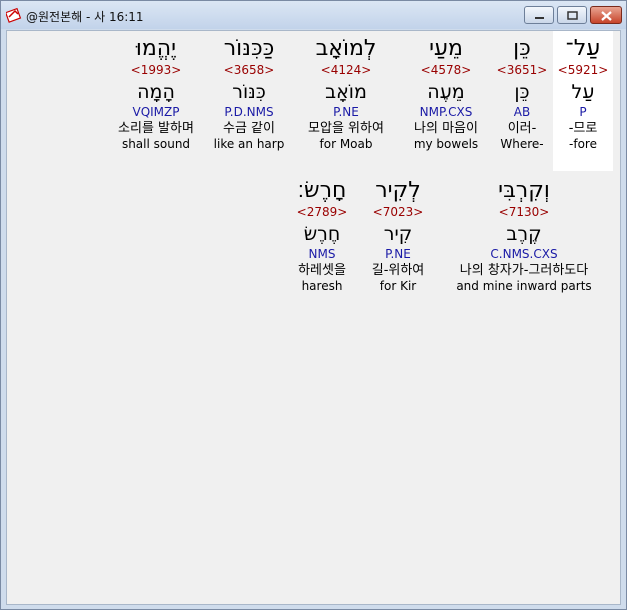  I want to click on english-gloss: shall sound, so click(156, 144).